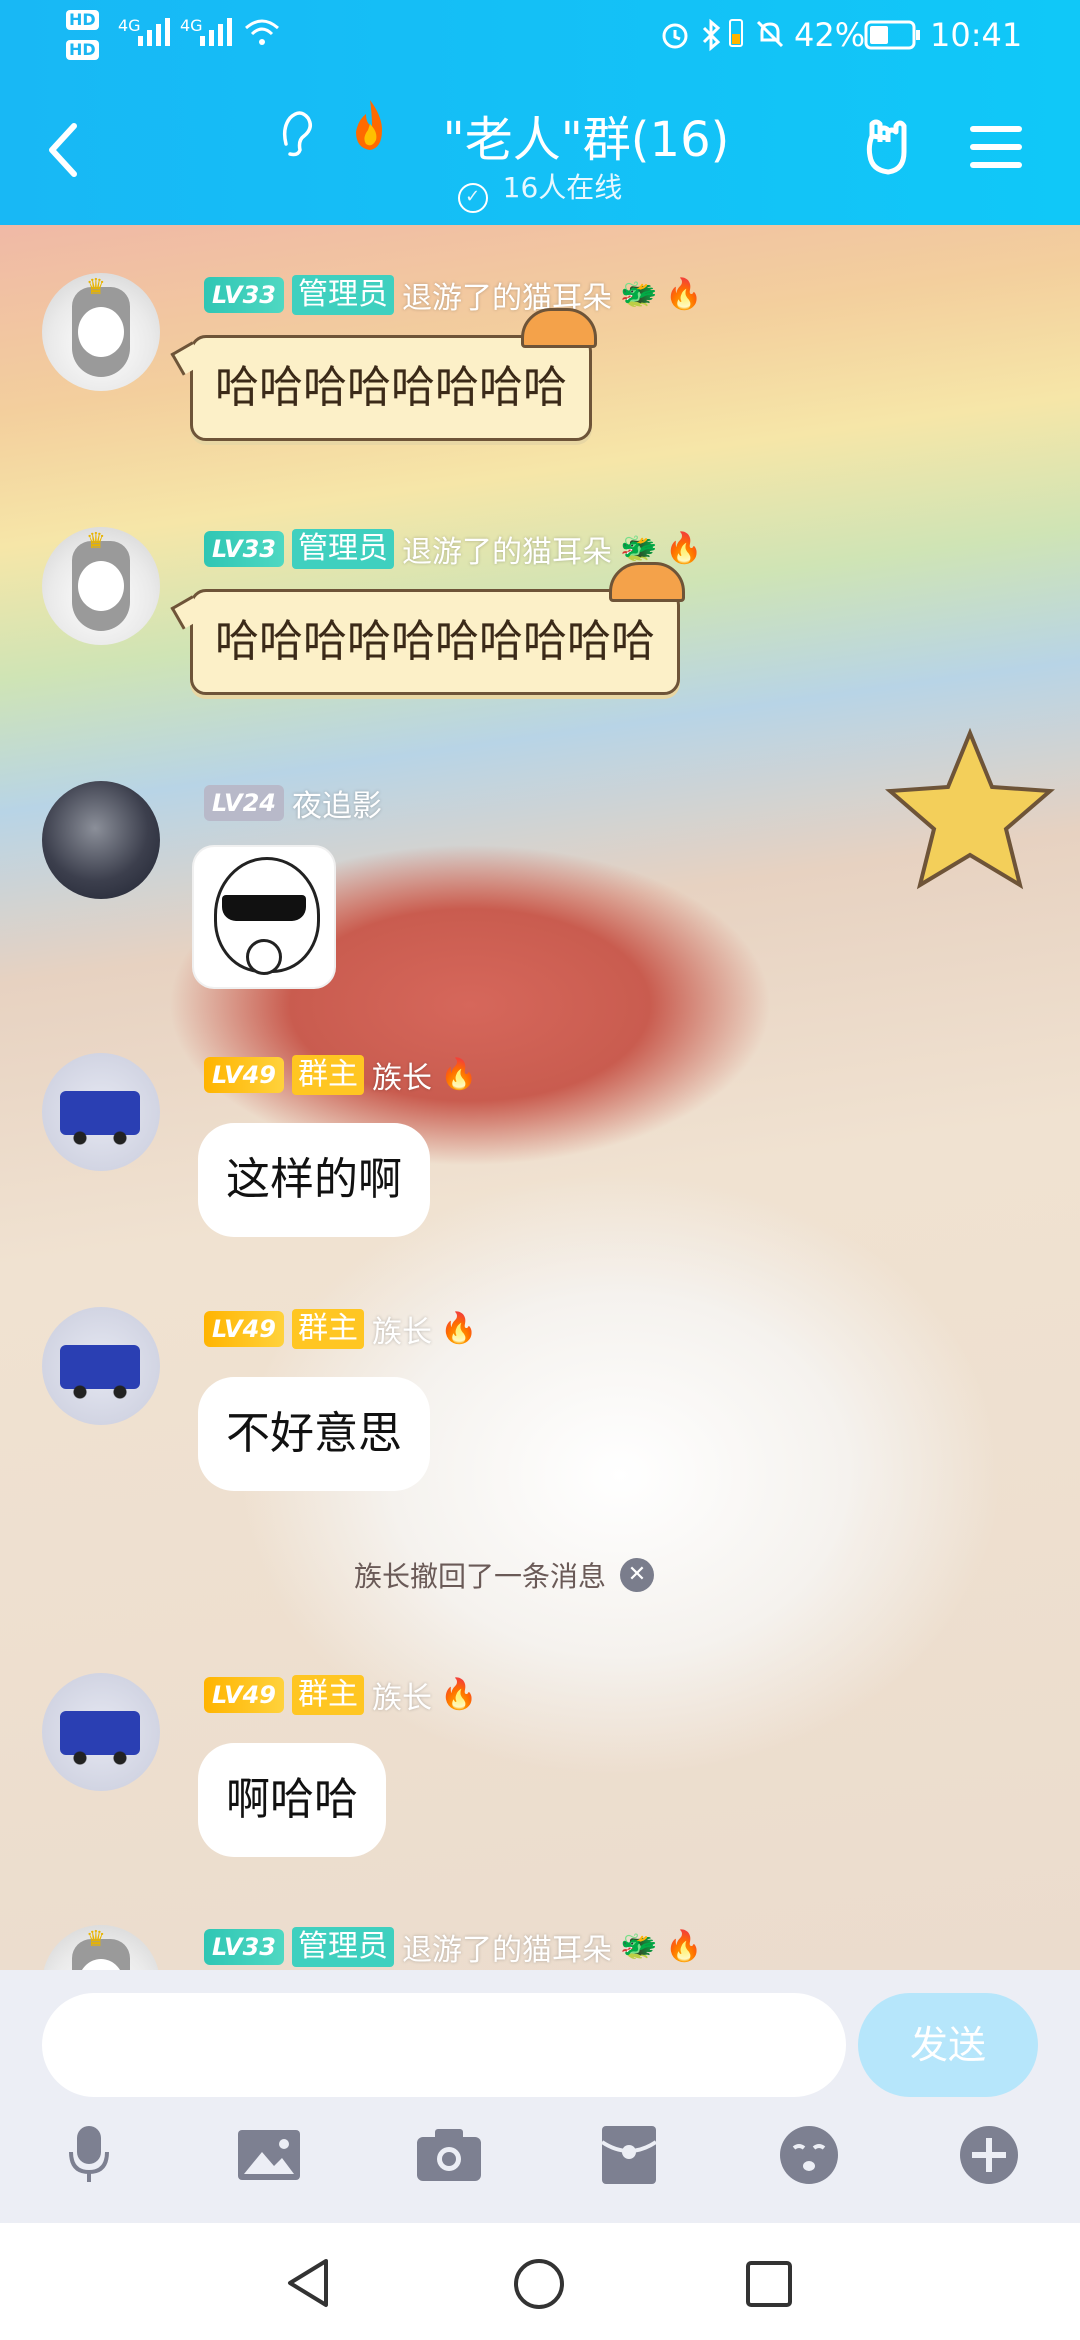 Image resolution: width=1080 pixels, height=2340 pixels. I want to click on clock: 10:41, so click(976, 35).